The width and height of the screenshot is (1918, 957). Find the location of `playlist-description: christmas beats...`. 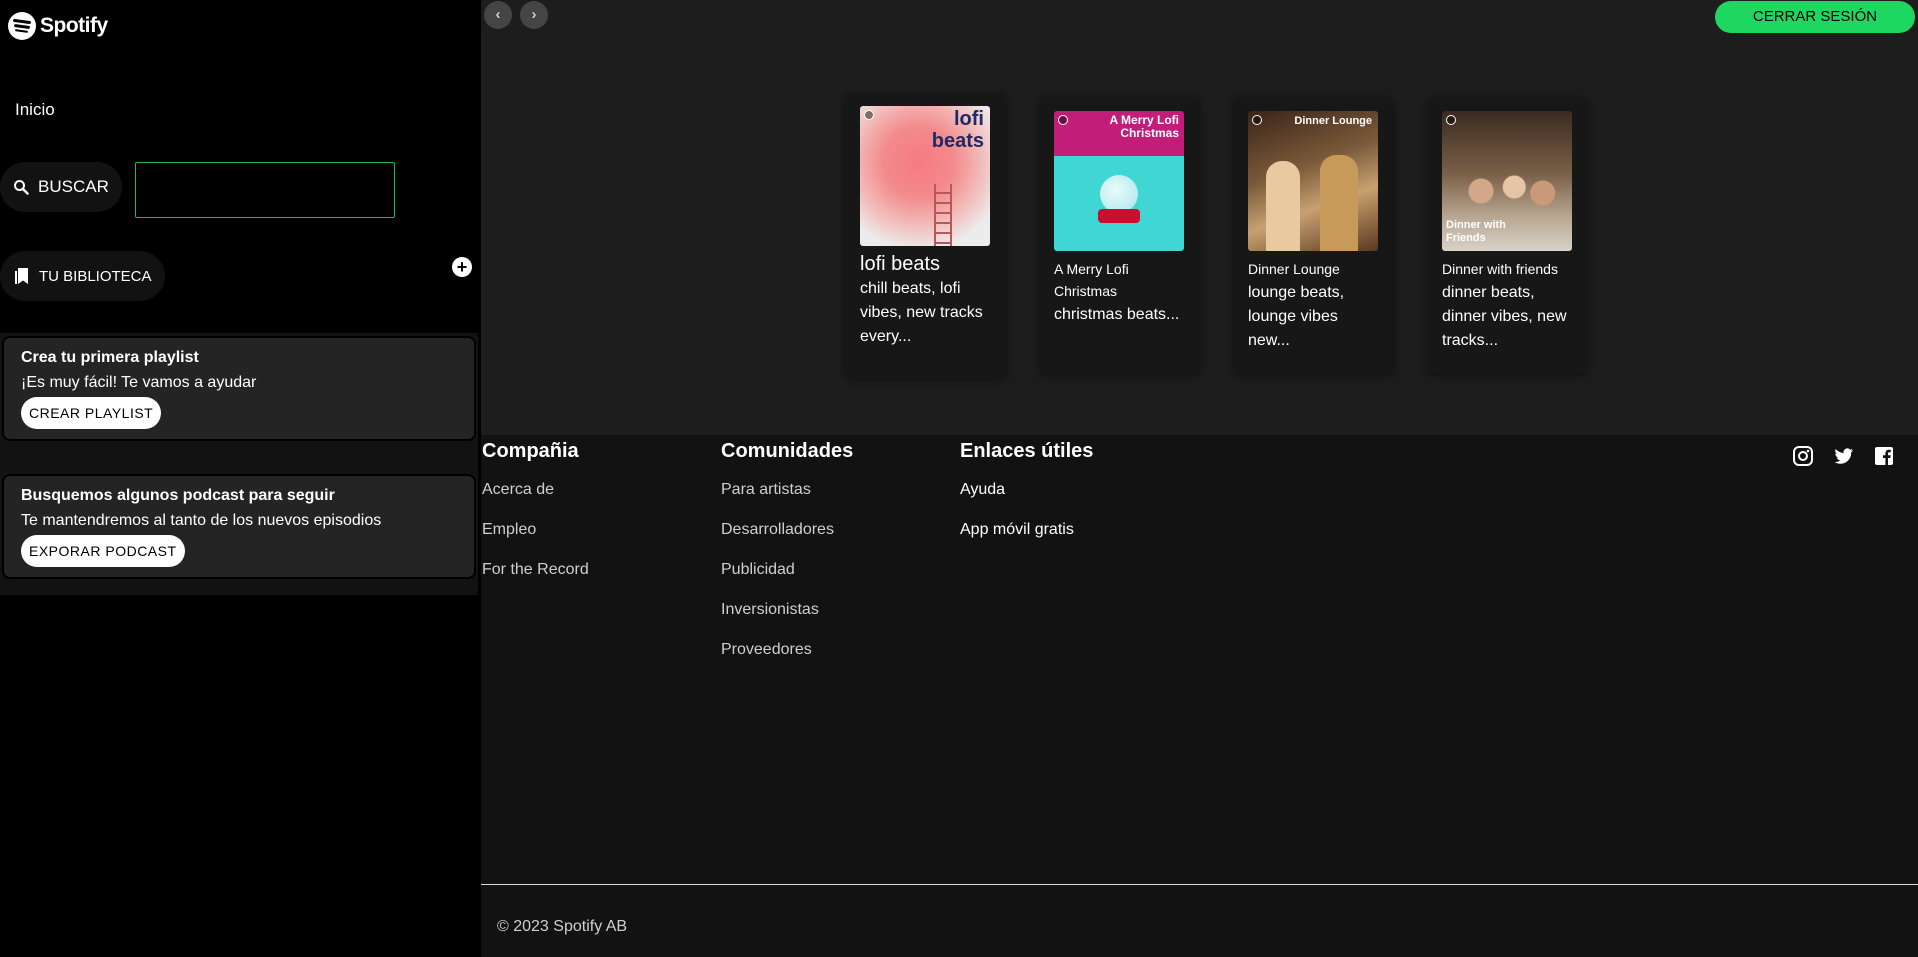

playlist-description: christmas beats... is located at coordinates (1117, 314).